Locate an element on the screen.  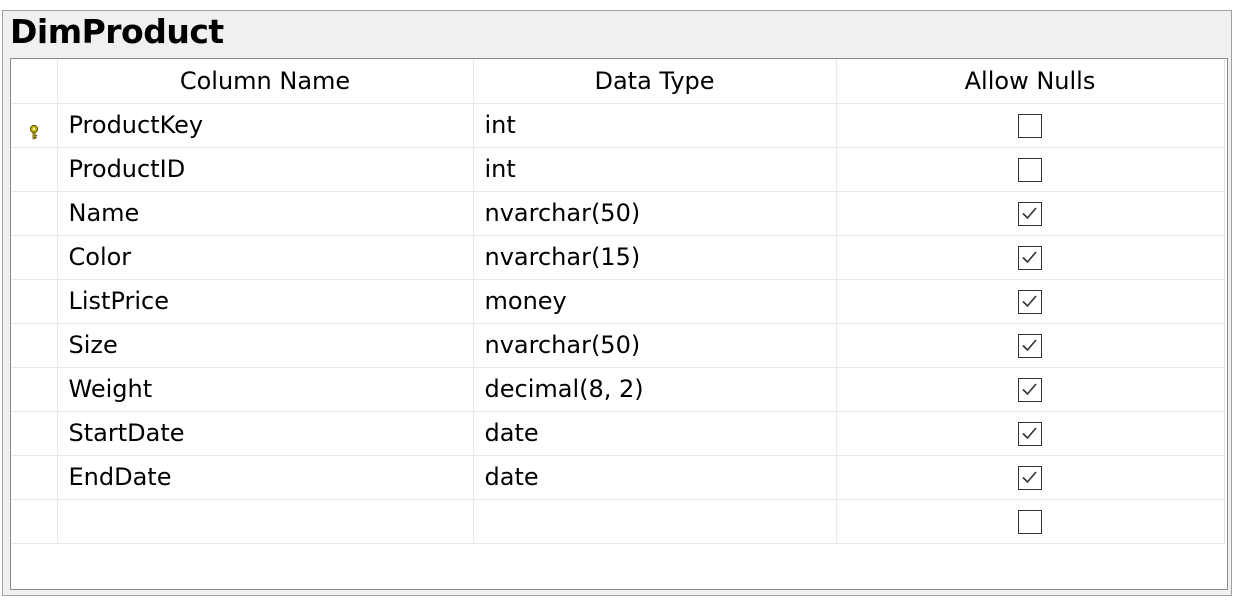
primary-key-icon is located at coordinates (34, 129).